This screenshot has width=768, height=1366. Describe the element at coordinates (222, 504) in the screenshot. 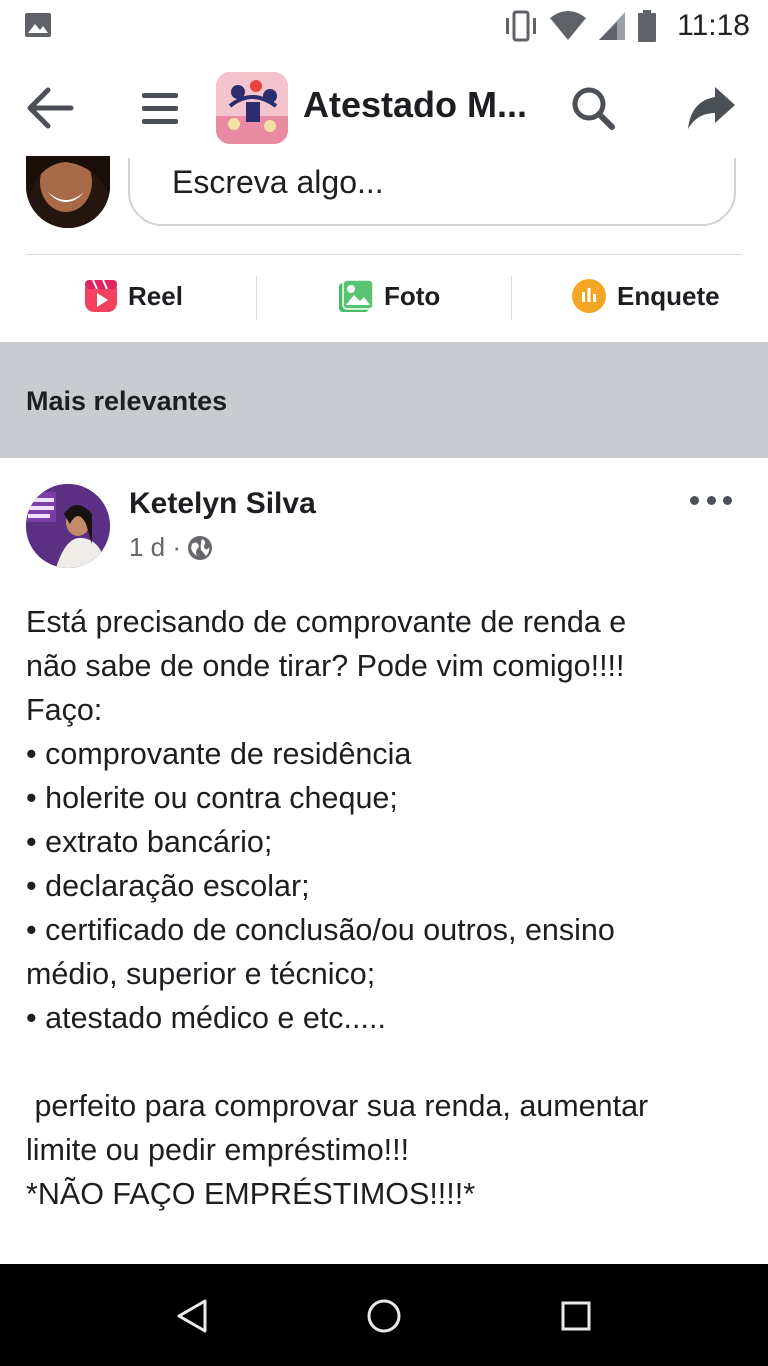

I see `author-name: Ketelyn Silva` at that location.